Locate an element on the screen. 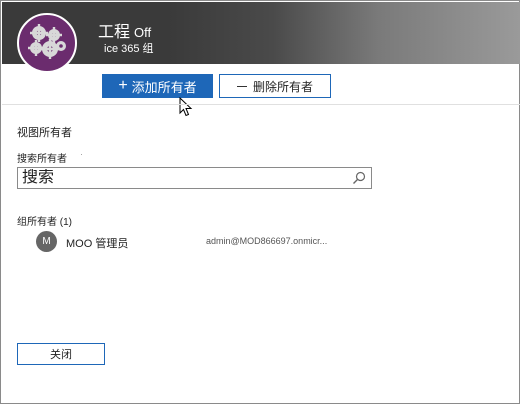 The image size is (520, 404). search-owners-label-text: 搜索所有者 is located at coordinates (42, 159).